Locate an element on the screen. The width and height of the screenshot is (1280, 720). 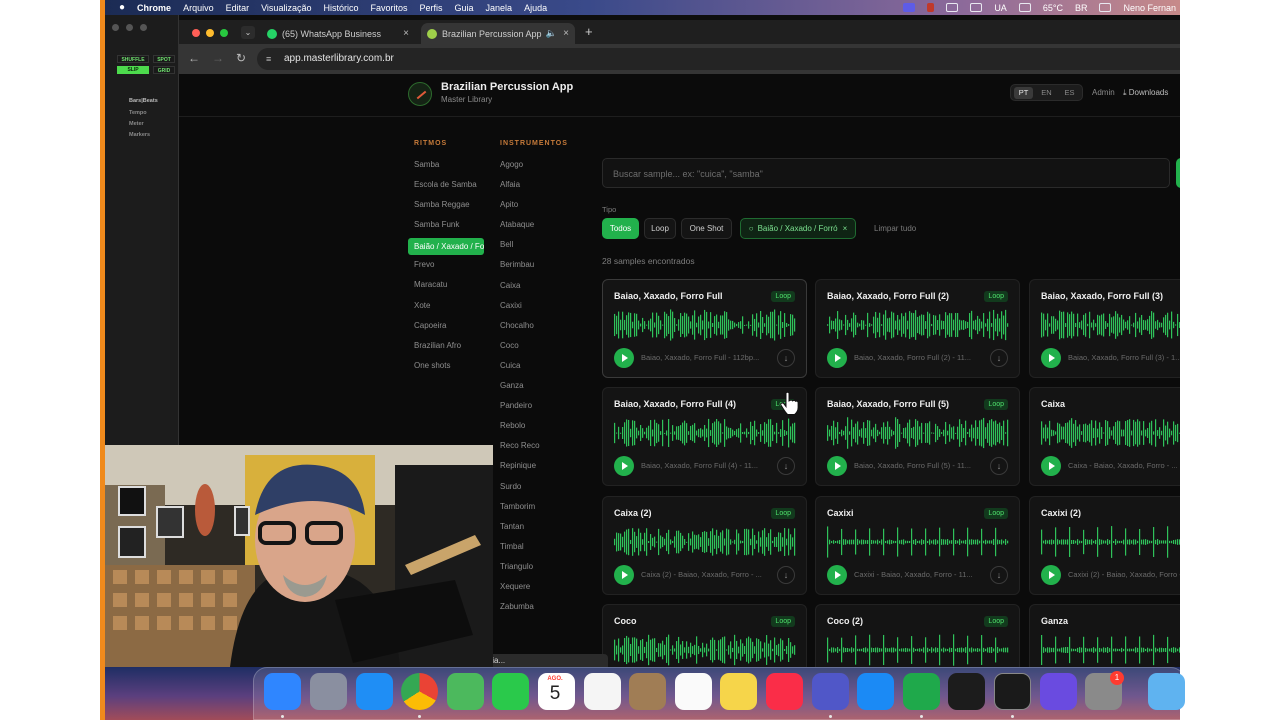
ritmo-item: One shots is located at coordinates (446, 369).